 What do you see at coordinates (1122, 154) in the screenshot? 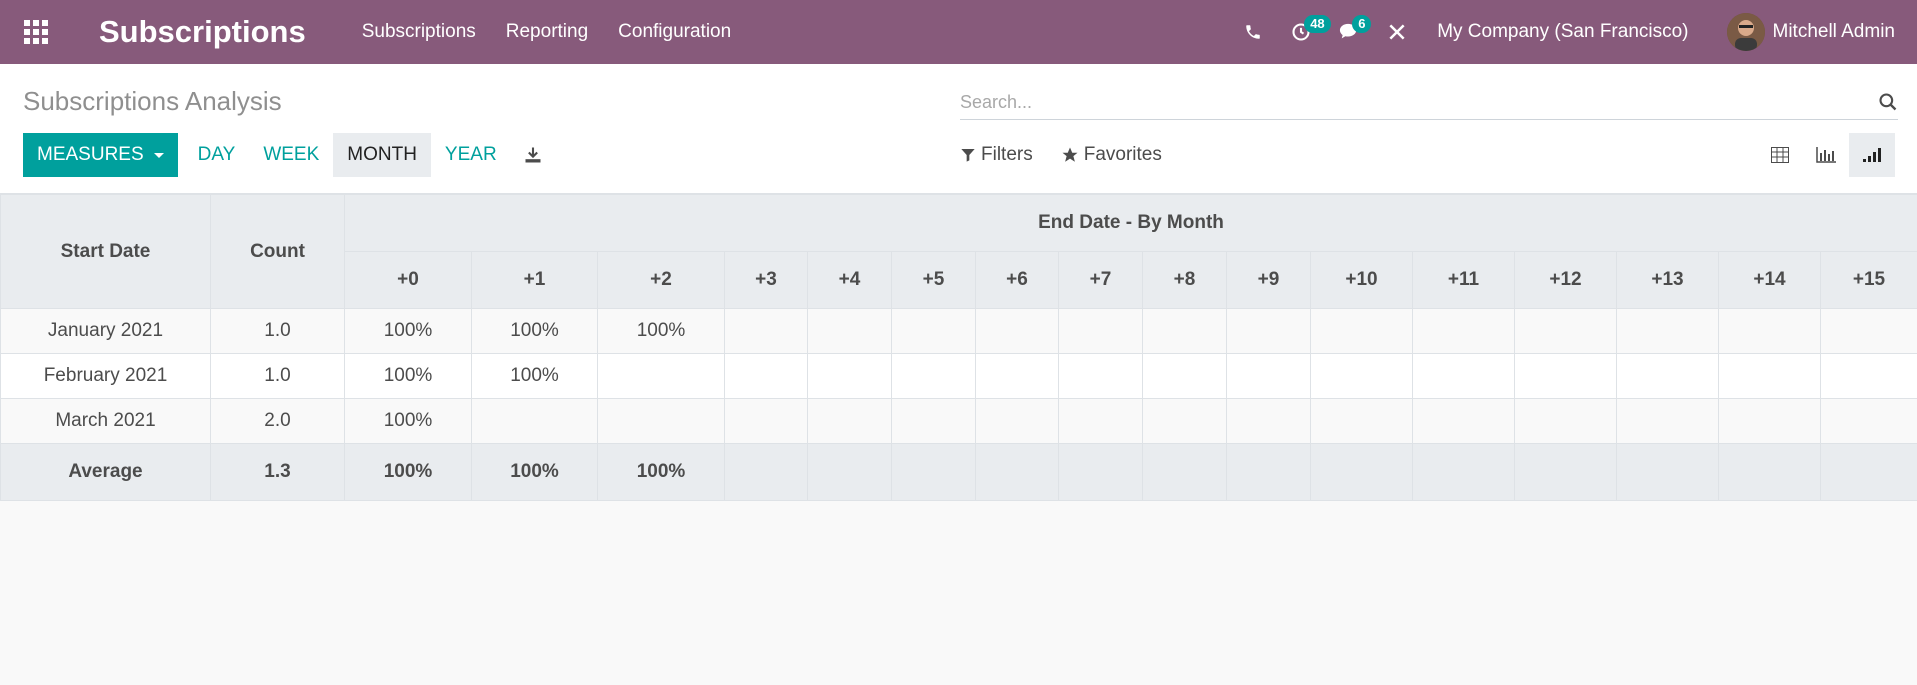
I see `favorites-label: Favorites` at bounding box center [1122, 154].